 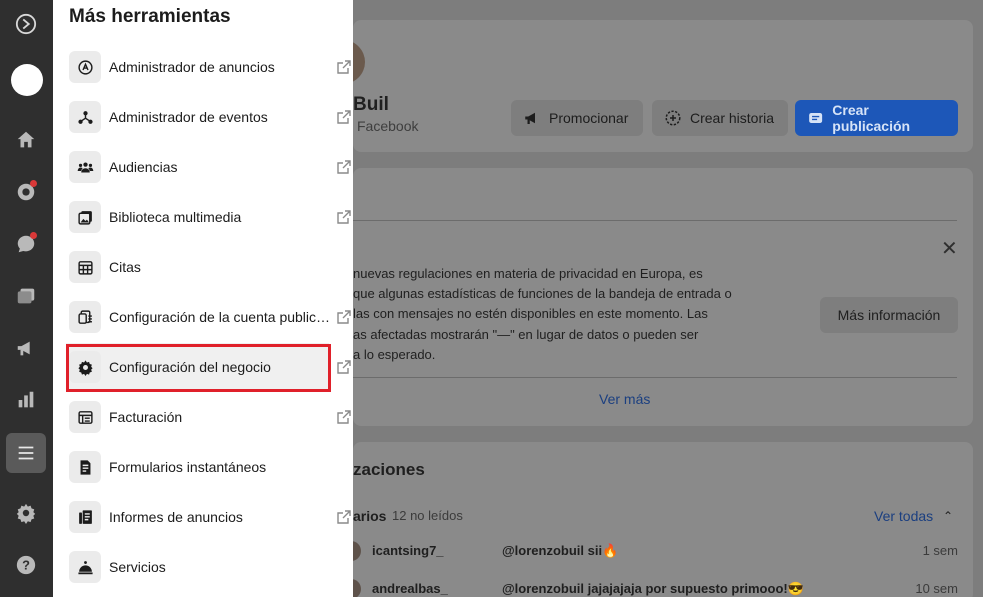 What do you see at coordinates (146, 417) in the screenshot?
I see `drawer-item-label: Facturación` at bounding box center [146, 417].